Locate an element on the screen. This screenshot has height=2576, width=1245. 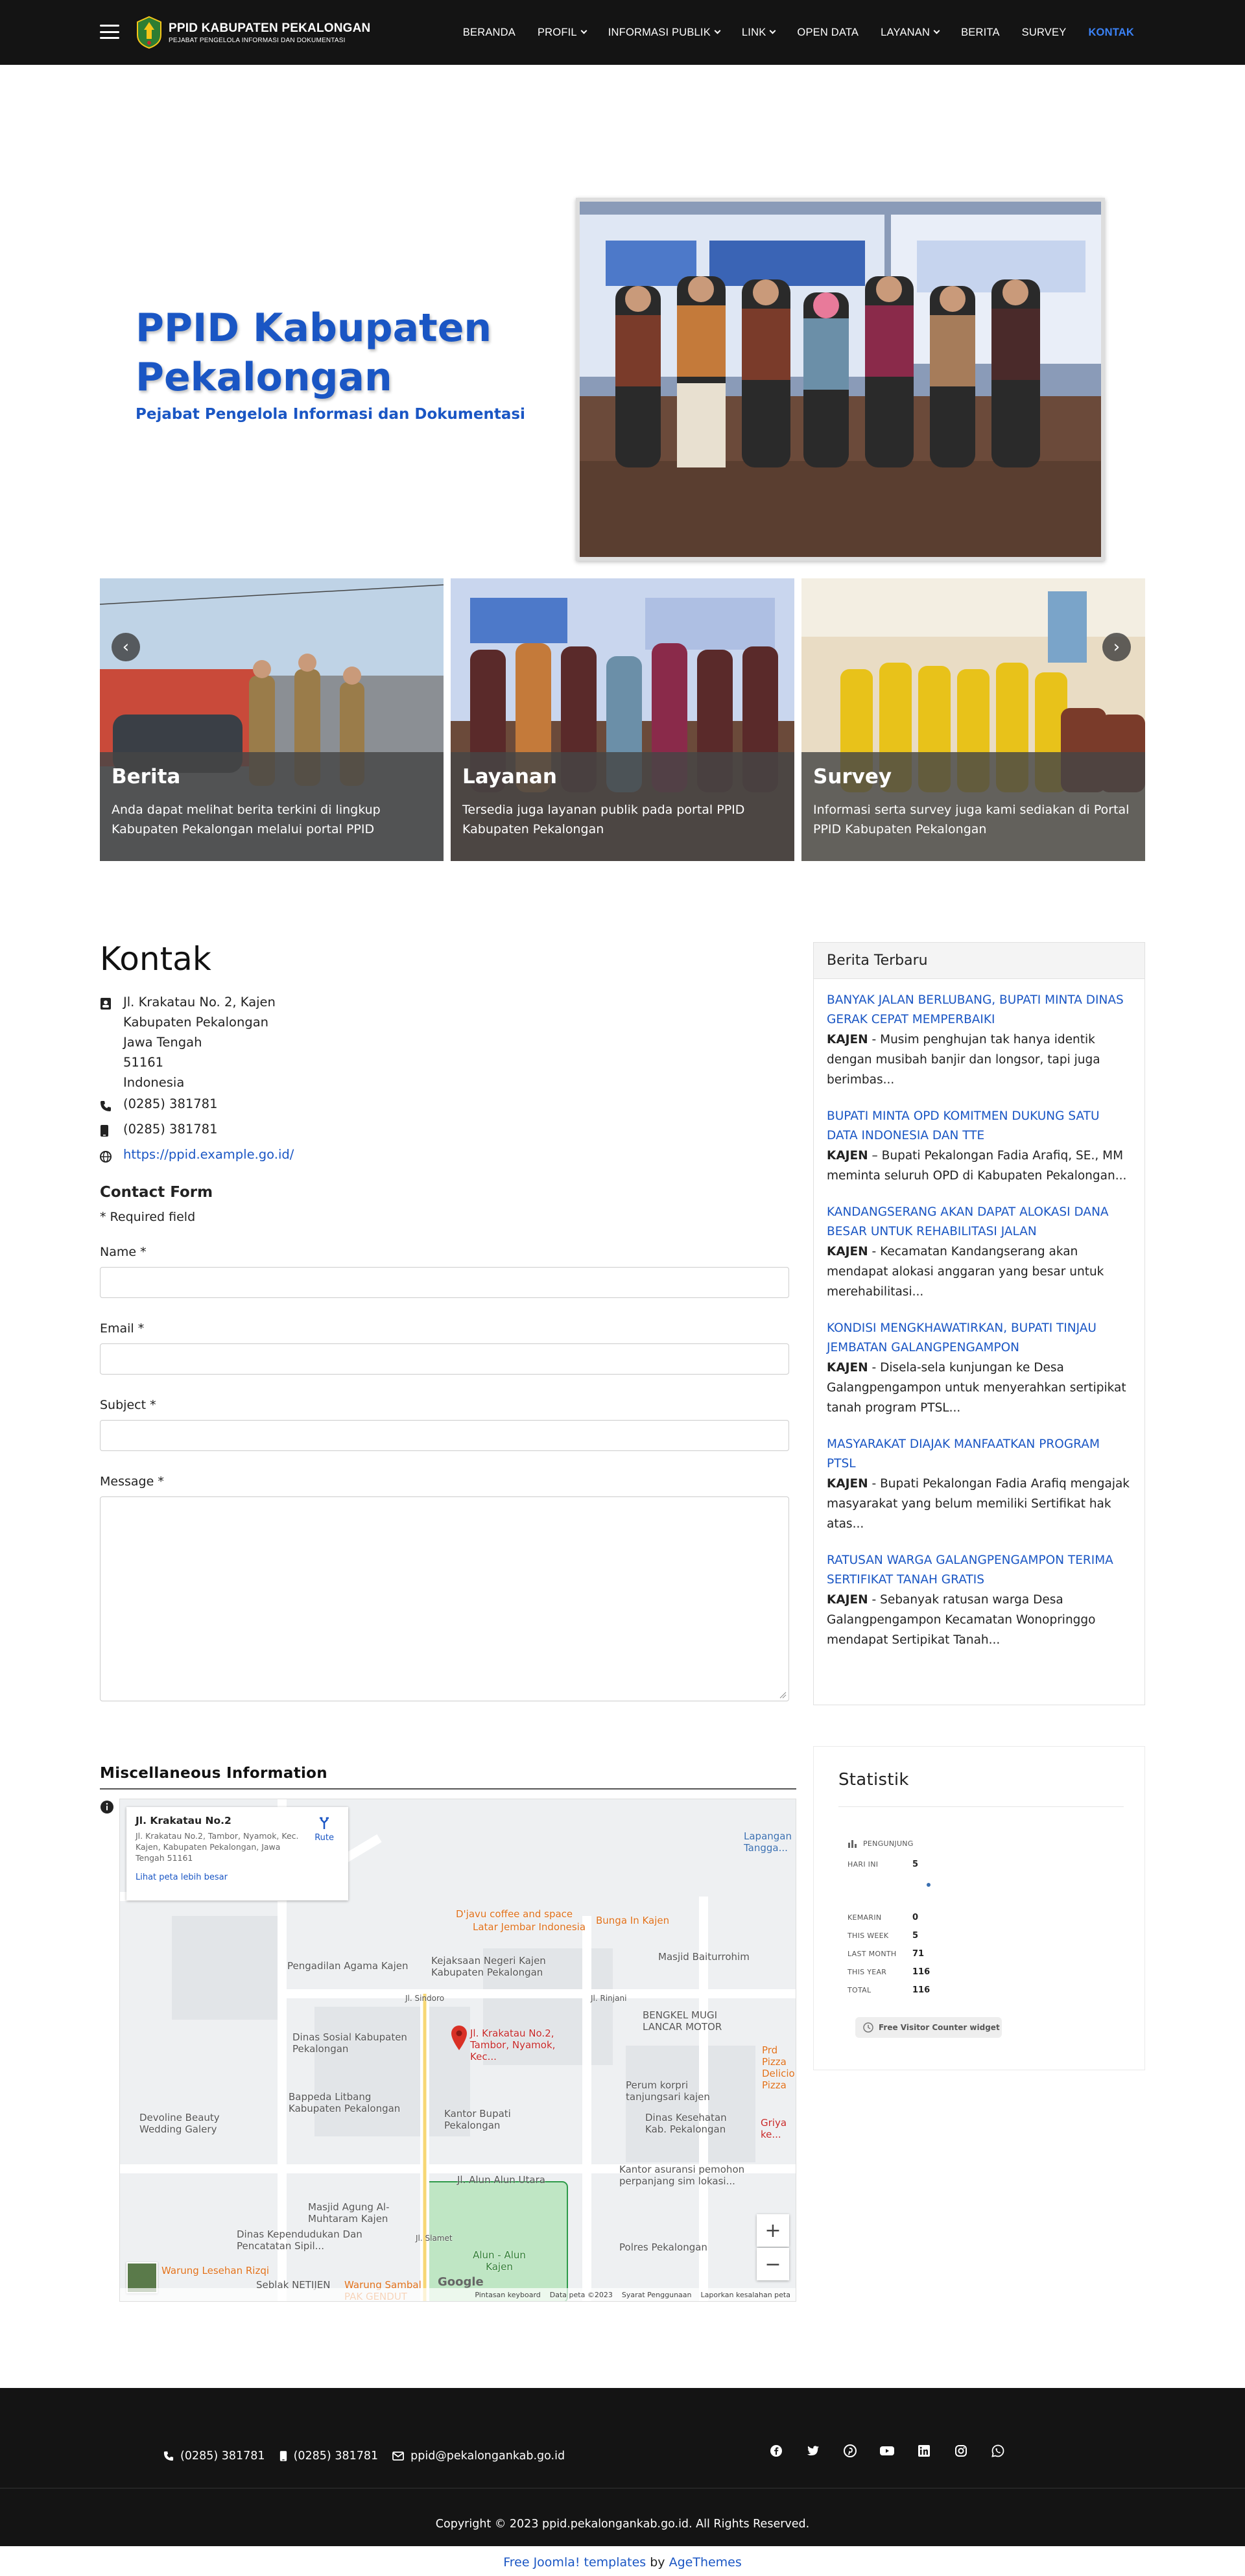
report-error-link: Laporkan kesalahan peta is located at coordinates (746, 2295).